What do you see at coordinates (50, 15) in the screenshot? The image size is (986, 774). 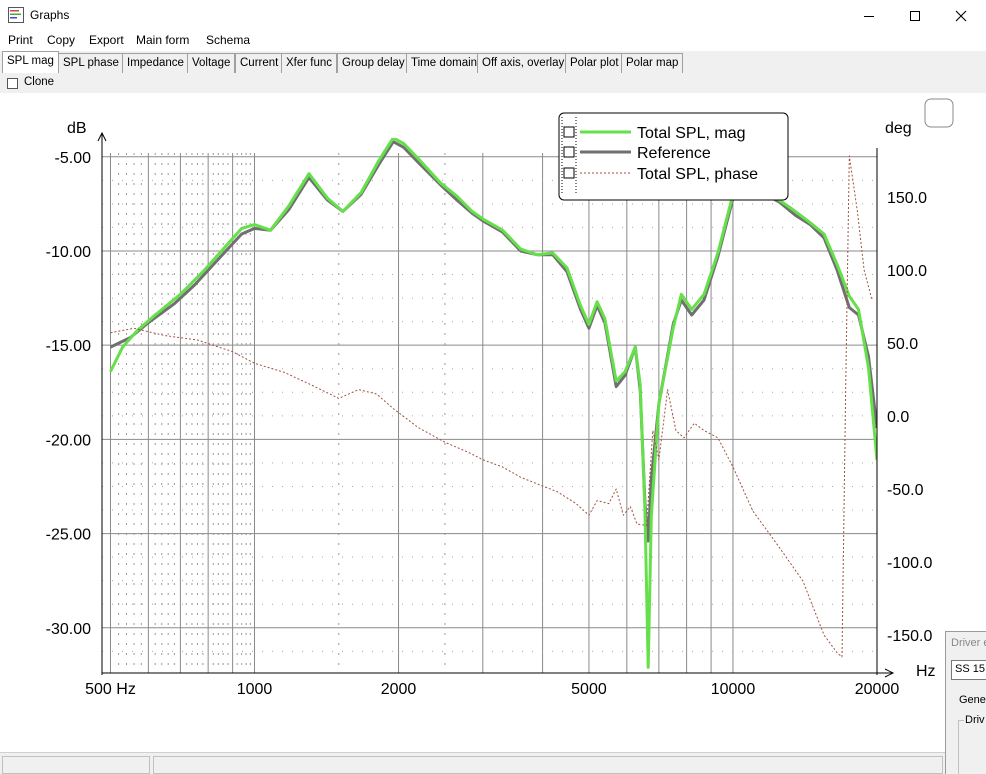 I see `window-title: Graphs` at bounding box center [50, 15].